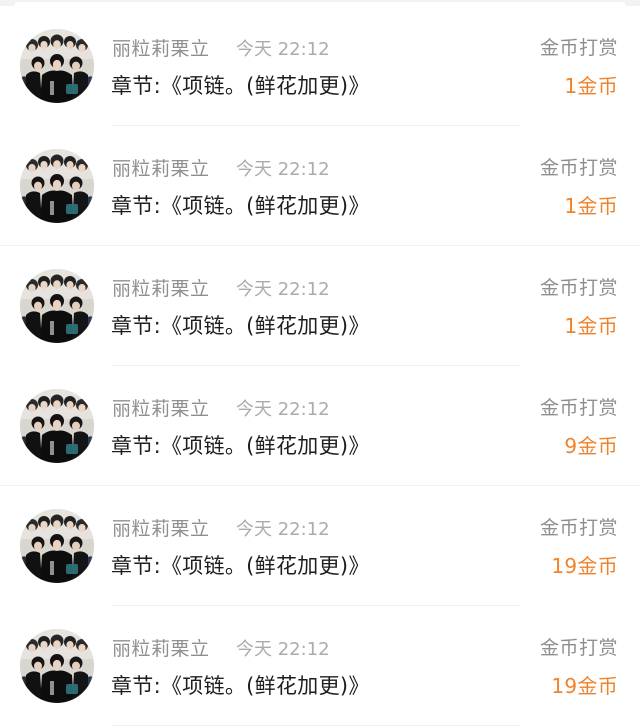  I want to click on tip-amount: 9金币, so click(591, 445).